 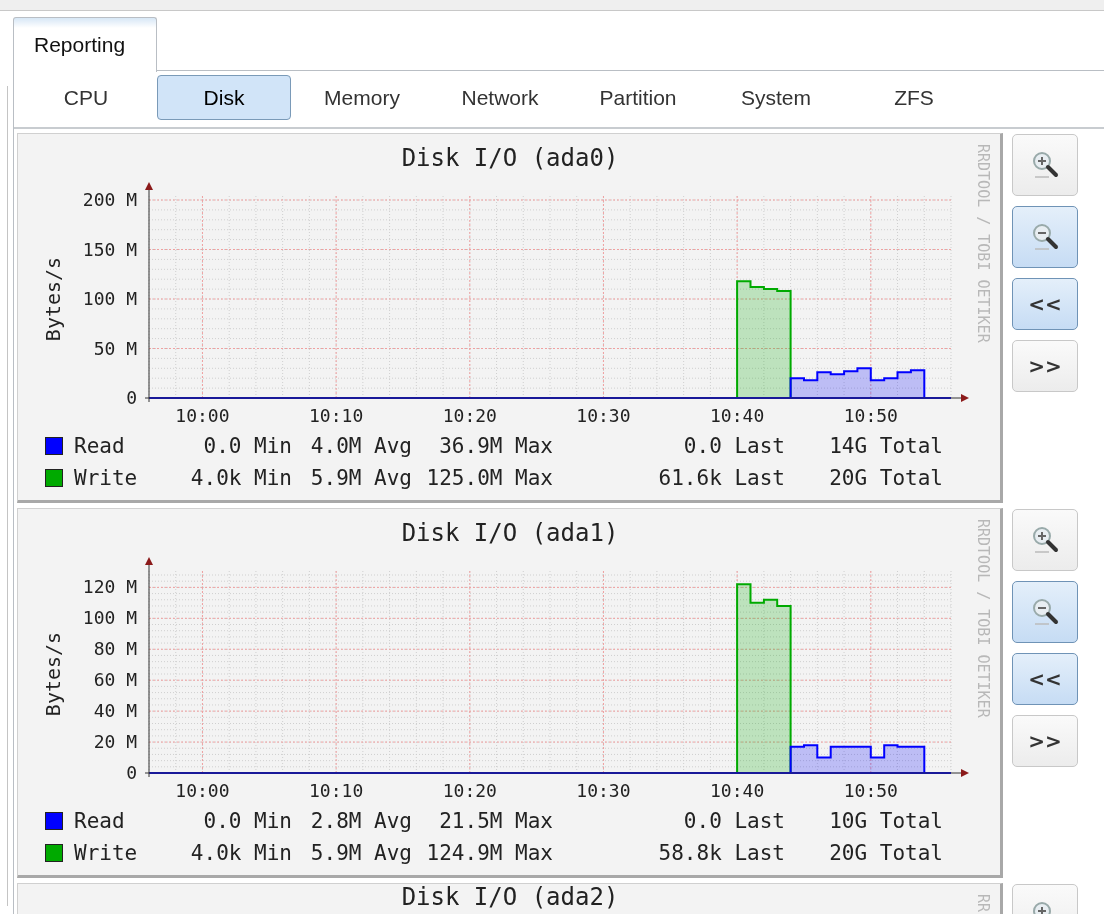 What do you see at coordinates (721, 853) in the screenshot?
I see `legend-stat: 58.8k Last` at bounding box center [721, 853].